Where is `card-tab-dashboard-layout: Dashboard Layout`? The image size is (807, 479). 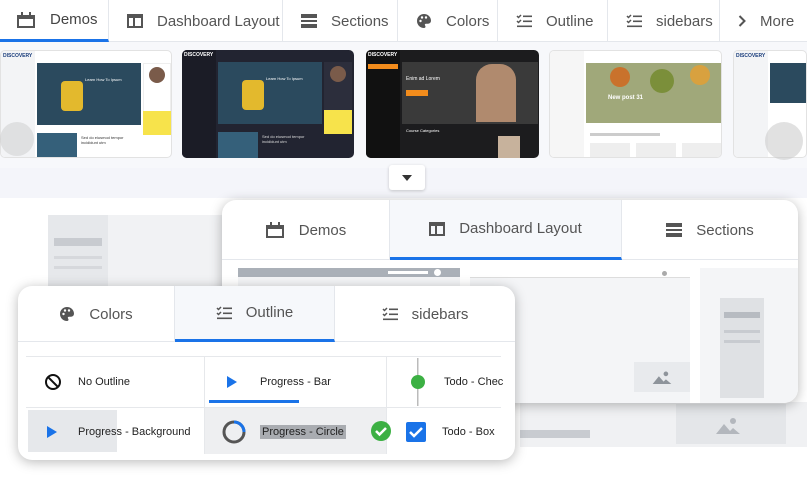 card-tab-dashboard-layout: Dashboard Layout is located at coordinates (506, 230).